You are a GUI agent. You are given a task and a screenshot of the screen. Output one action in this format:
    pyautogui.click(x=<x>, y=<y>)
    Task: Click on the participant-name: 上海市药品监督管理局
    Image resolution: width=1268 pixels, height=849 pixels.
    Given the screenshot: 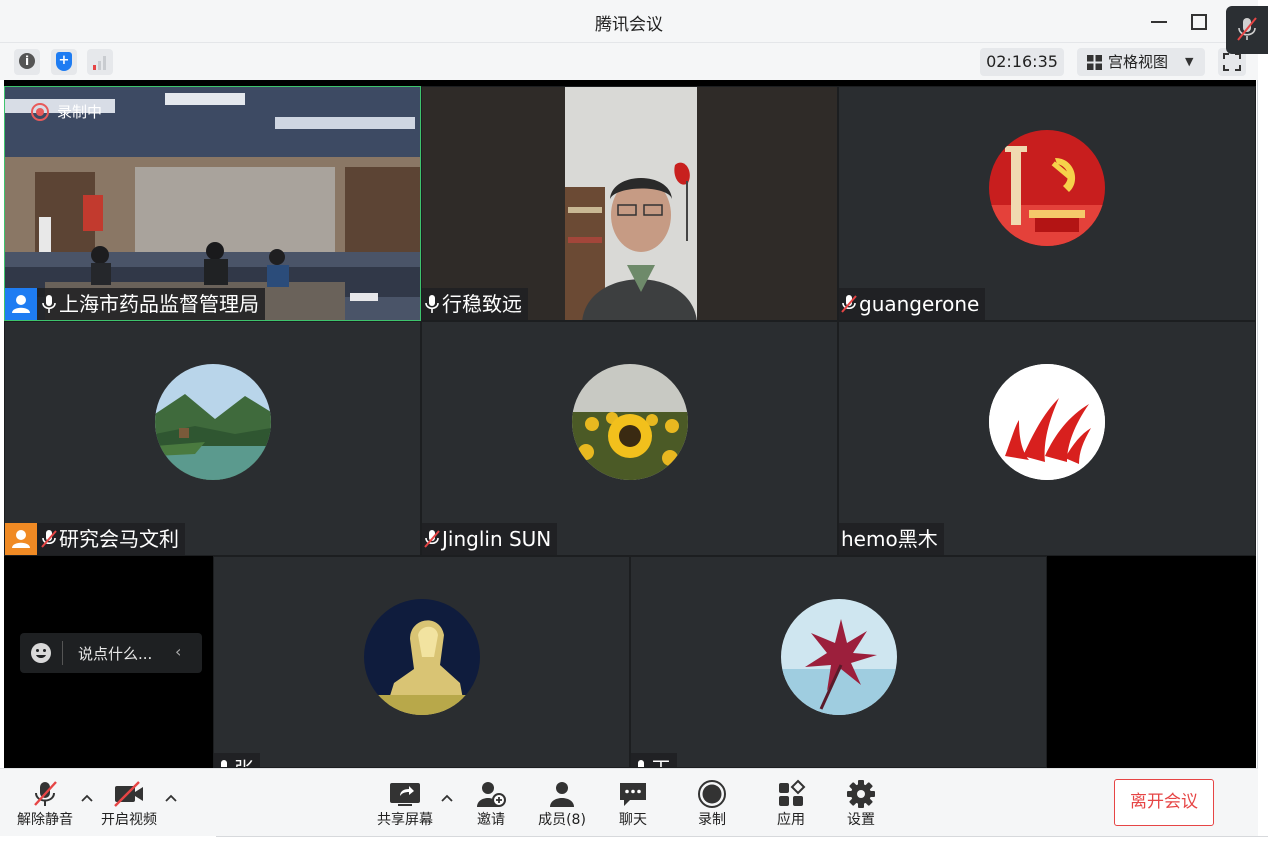 What is the action you would take?
    pyautogui.click(x=159, y=304)
    